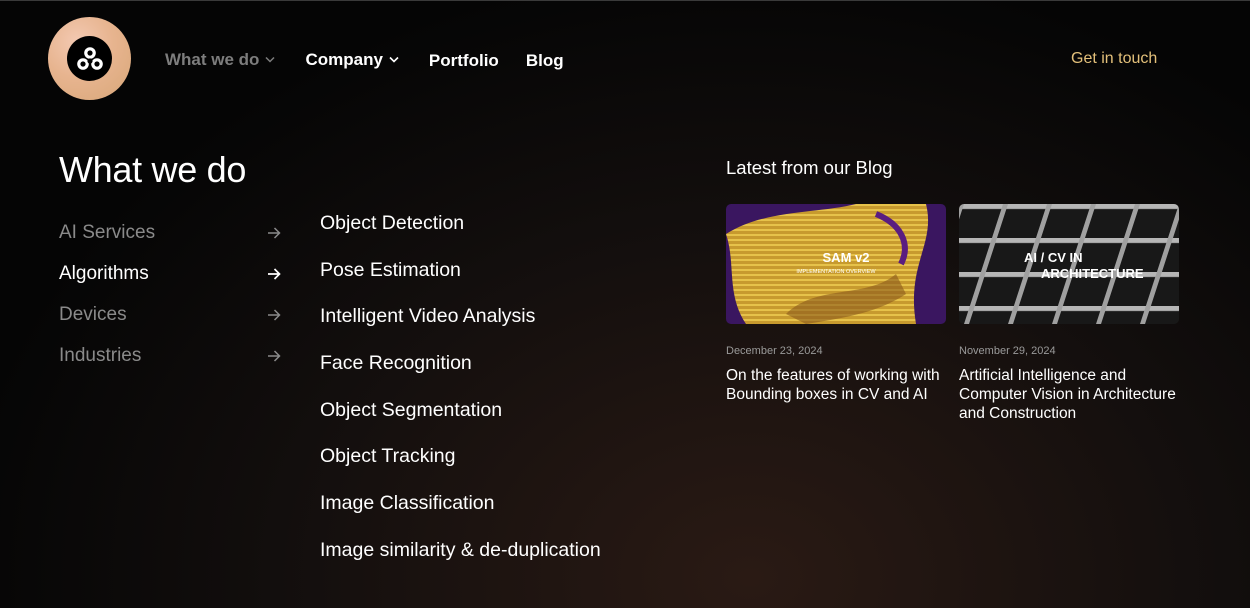  What do you see at coordinates (846, 257) in the screenshot?
I see `thumb-caption: SAM v2` at bounding box center [846, 257].